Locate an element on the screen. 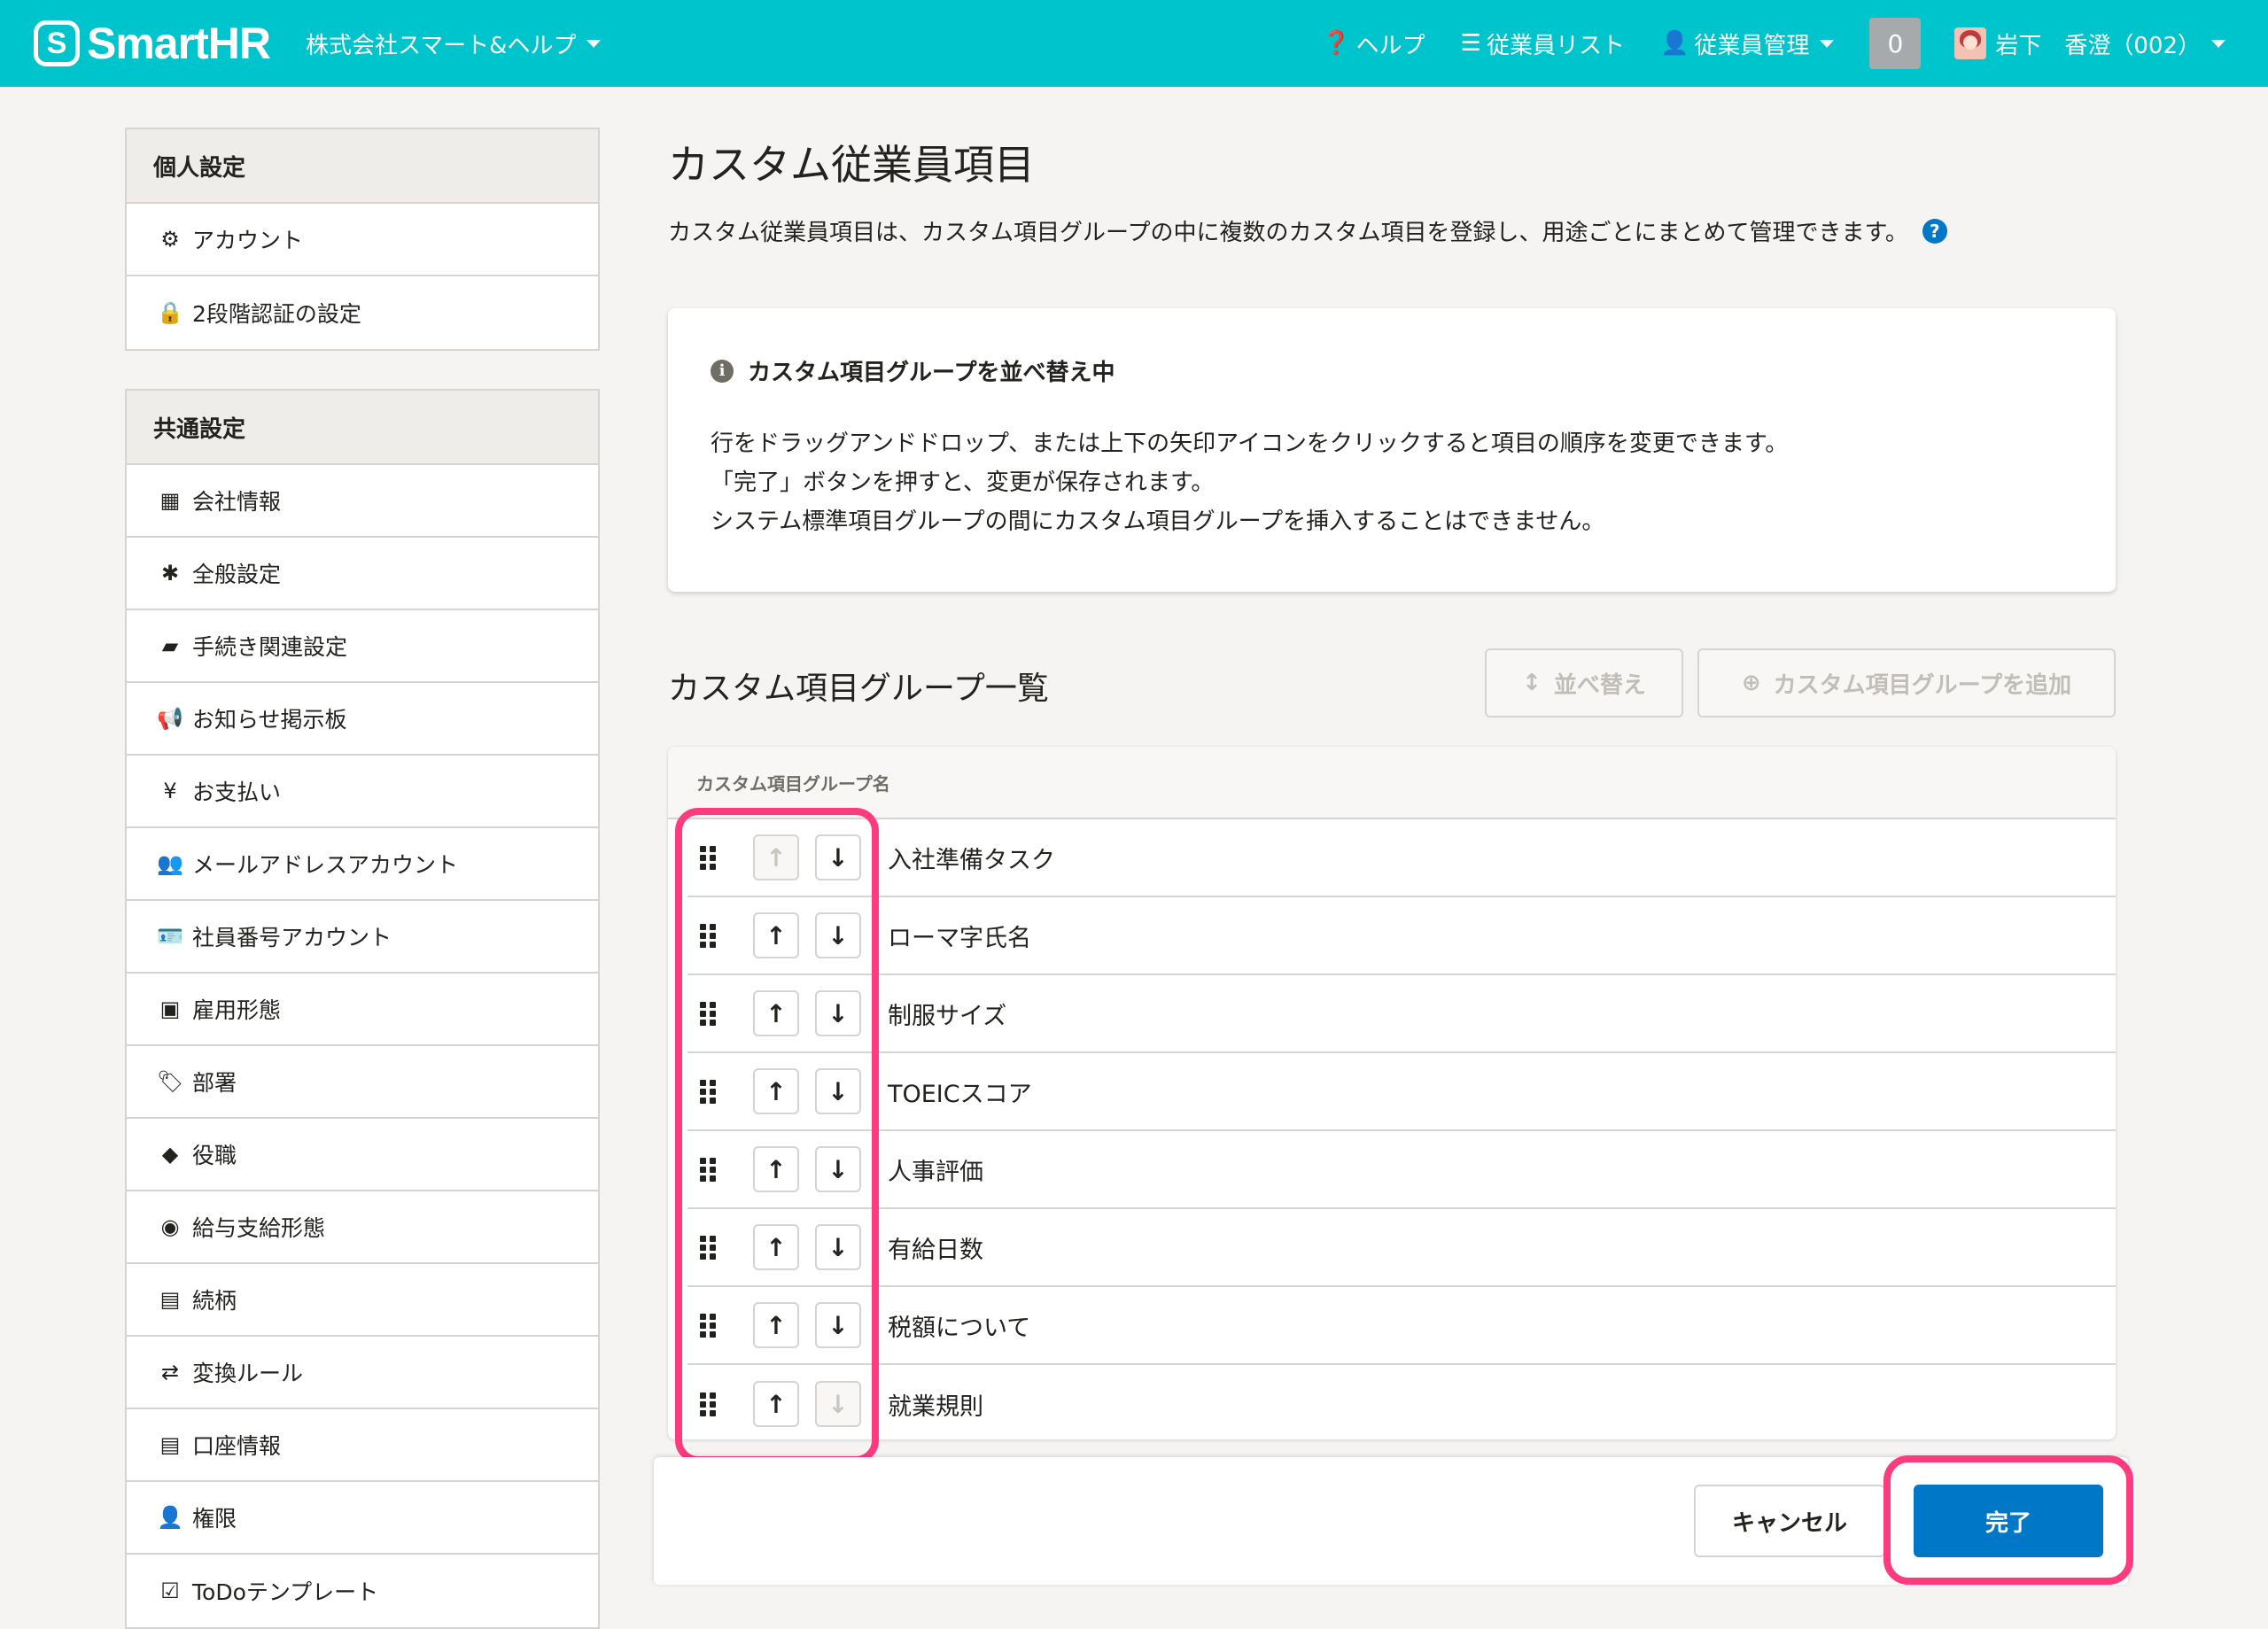 This screenshot has height=1629, width=2268. nav-help: ❓ ヘルプ is located at coordinates (1373, 43).